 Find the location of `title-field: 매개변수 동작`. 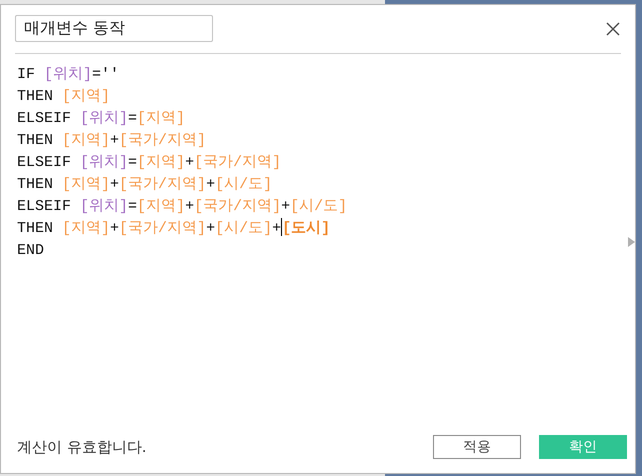

title-field: 매개변수 동작 is located at coordinates (114, 28).